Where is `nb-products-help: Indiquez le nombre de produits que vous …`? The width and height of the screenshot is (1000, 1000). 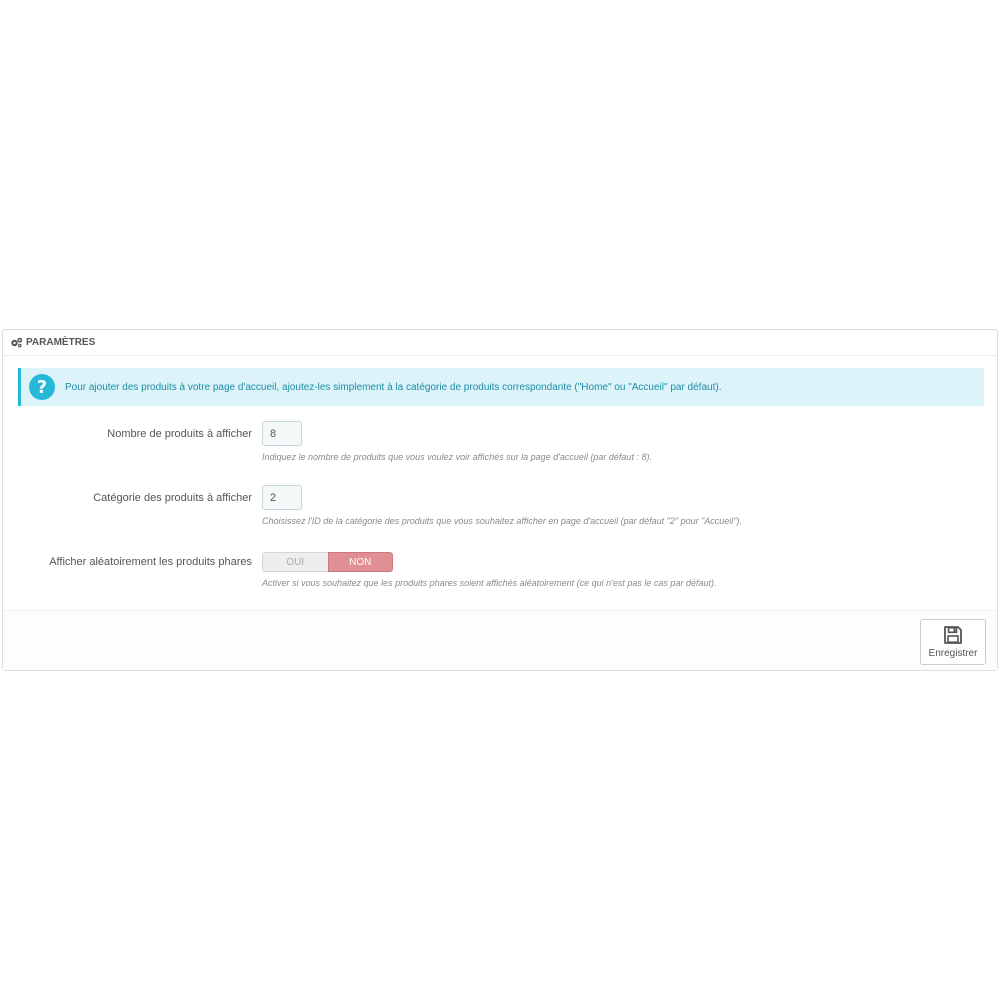
nb-products-help: Indiquez le nombre de produits que vous … is located at coordinates (457, 457).